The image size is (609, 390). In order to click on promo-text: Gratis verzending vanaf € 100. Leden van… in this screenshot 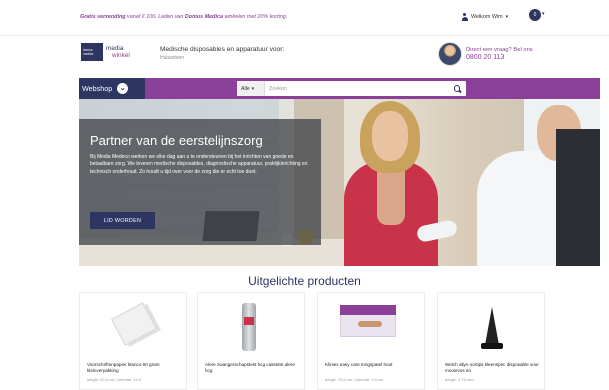, I will do `click(183, 17)`.